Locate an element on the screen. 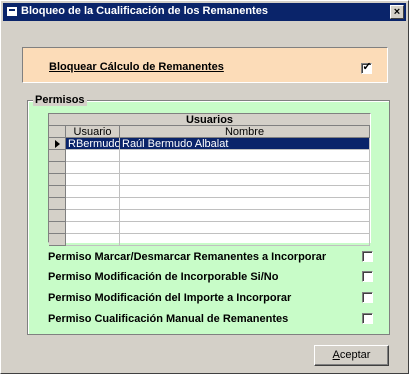  accept-button: Aceptar is located at coordinates (351, 355).